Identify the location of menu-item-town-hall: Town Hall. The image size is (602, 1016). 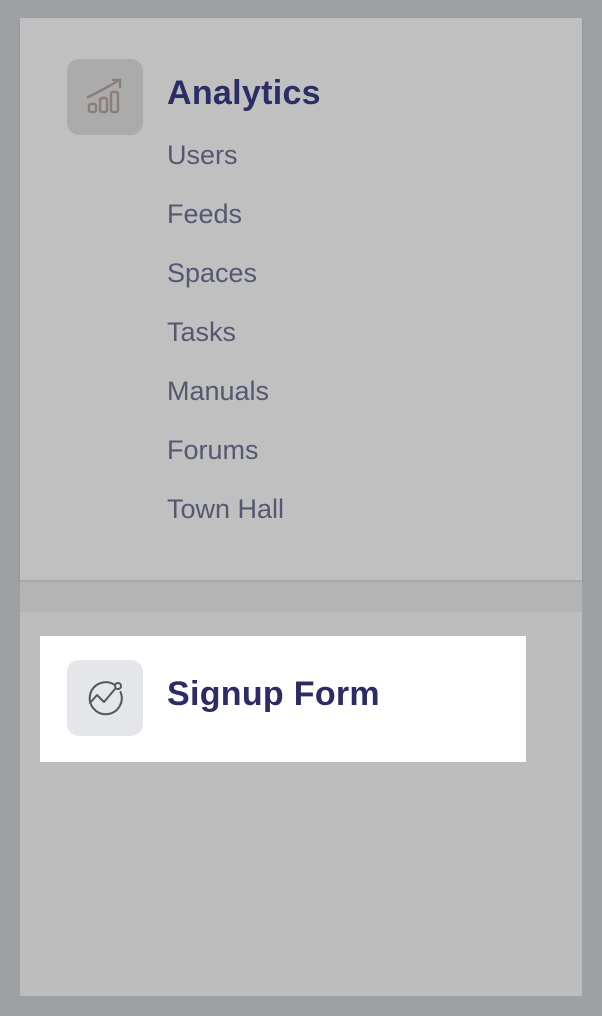
(225, 518).